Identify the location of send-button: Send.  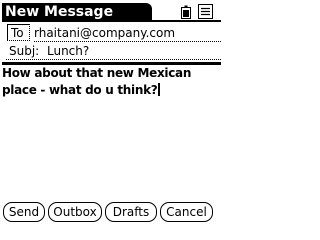
(24, 212).